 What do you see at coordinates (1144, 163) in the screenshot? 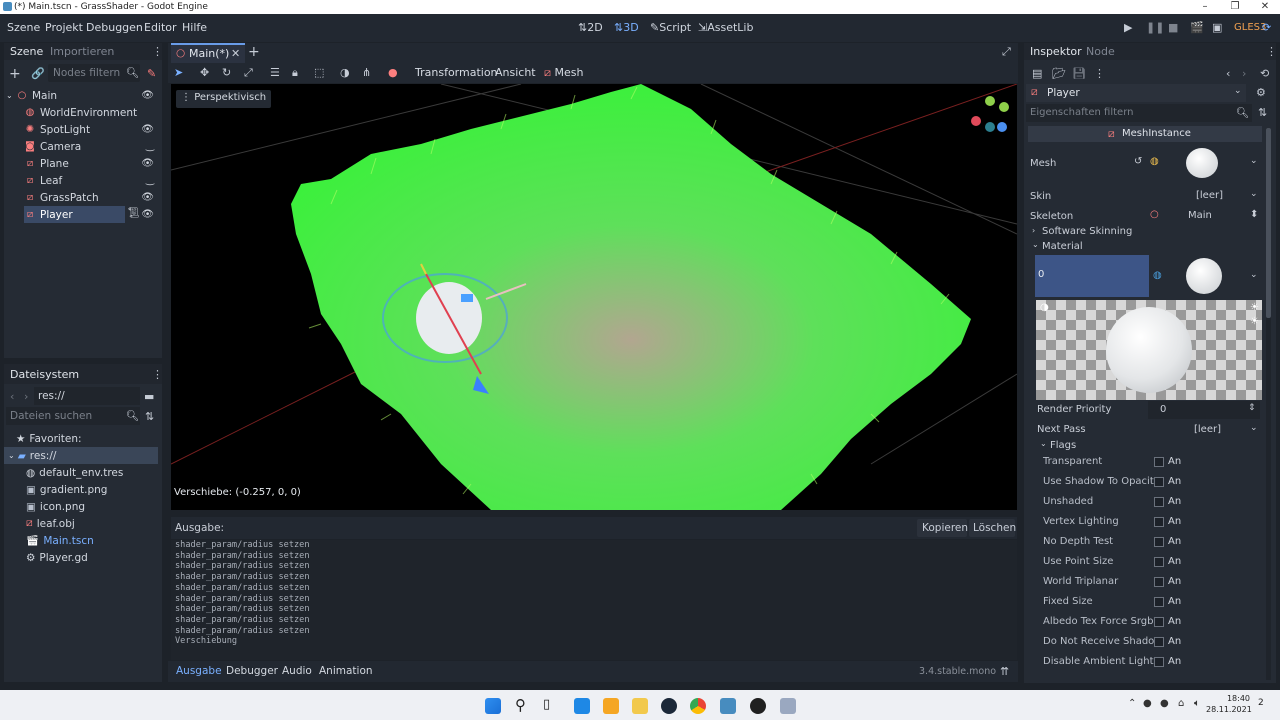
I see `property-mesh: Mesh ↺ ◍ ⌄` at bounding box center [1144, 163].